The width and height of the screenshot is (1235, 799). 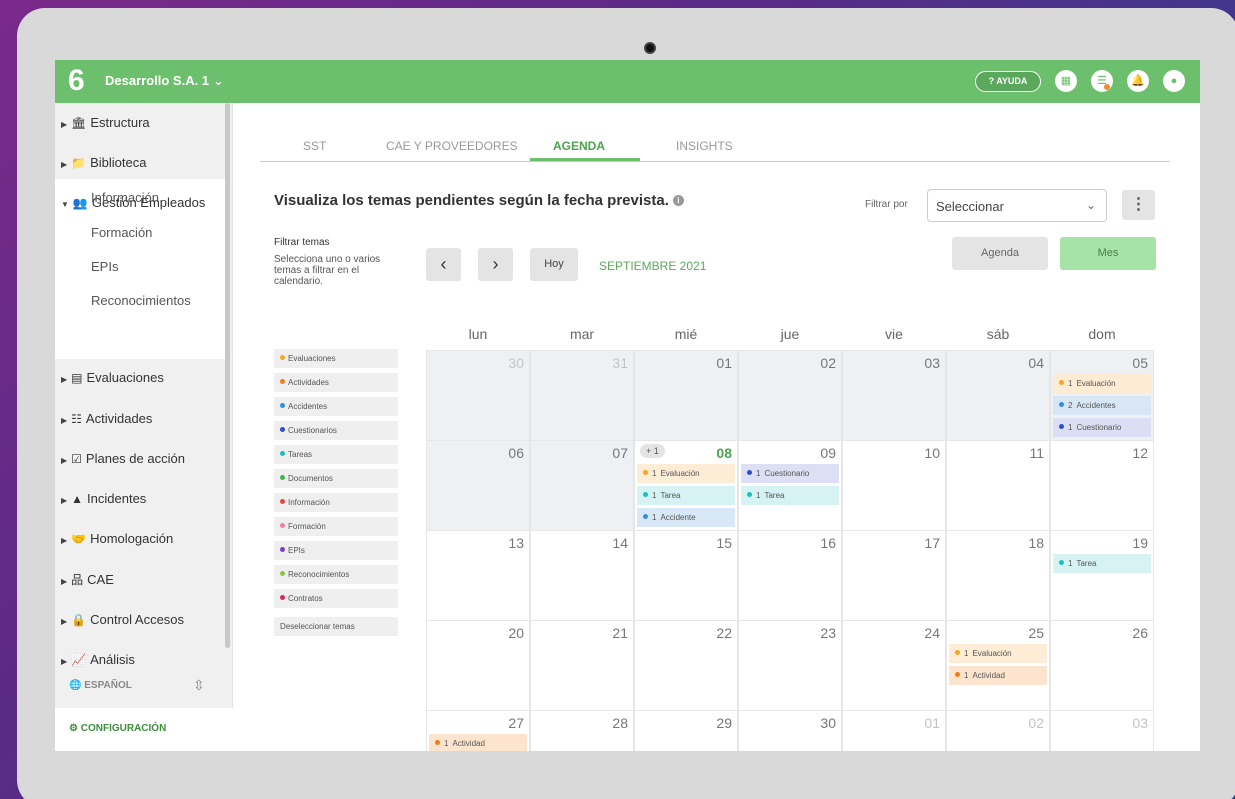 What do you see at coordinates (516, 723) in the screenshot?
I see `day-number: 27` at bounding box center [516, 723].